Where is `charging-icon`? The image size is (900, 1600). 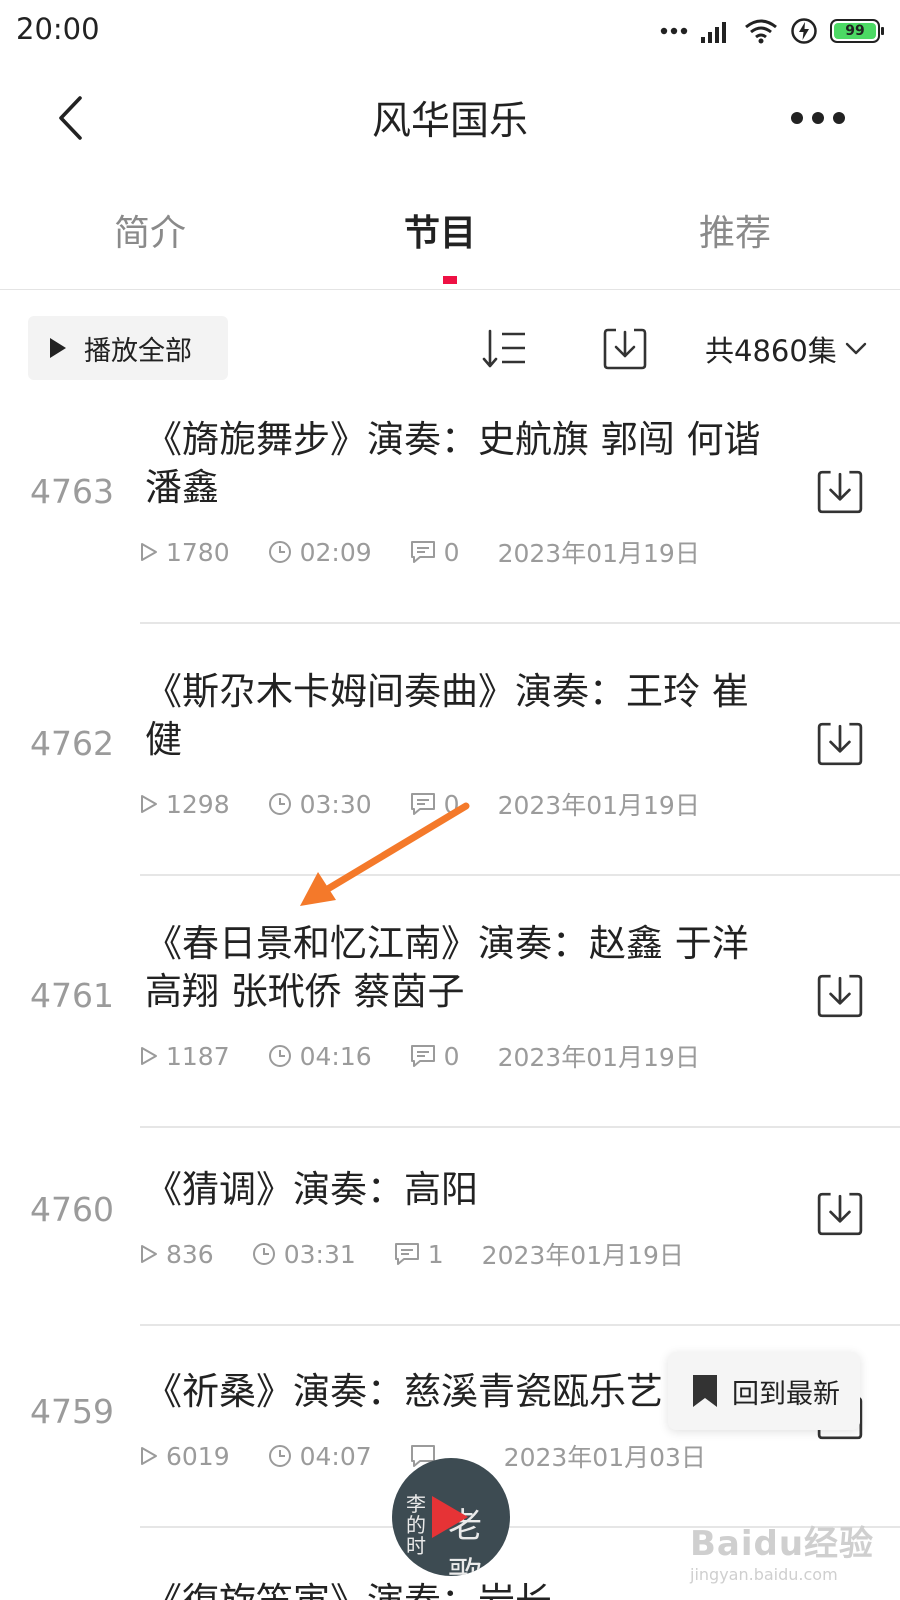 charging-icon is located at coordinates (804, 31).